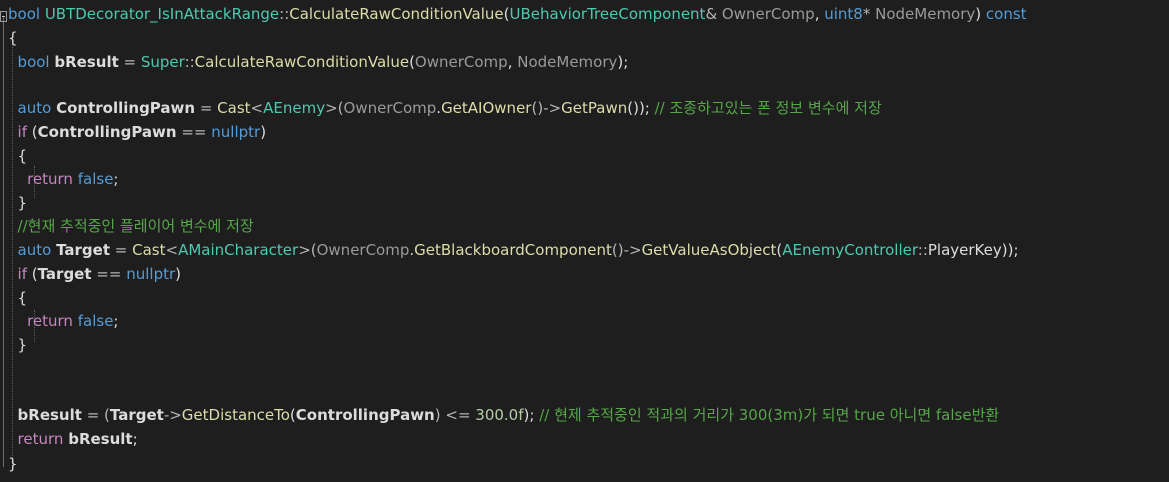  What do you see at coordinates (486, 108) in the screenshot?
I see `code-token: GetAIOwner` at bounding box center [486, 108].